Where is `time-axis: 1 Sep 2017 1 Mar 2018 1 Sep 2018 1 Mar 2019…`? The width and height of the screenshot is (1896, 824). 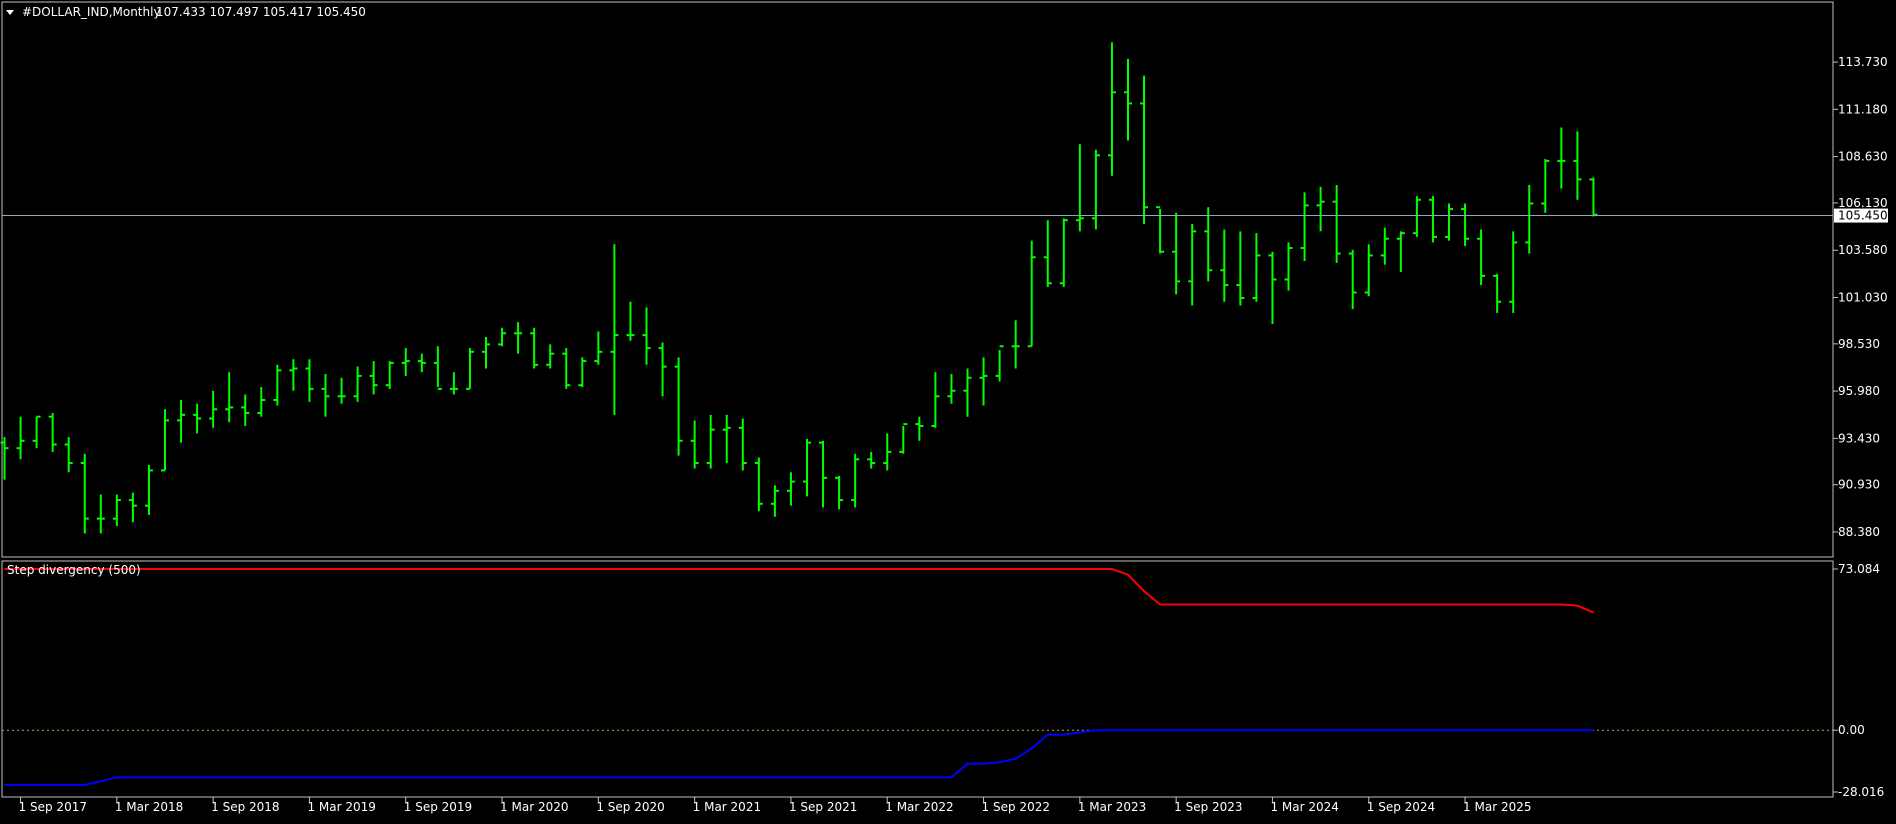 time-axis: 1 Sep 2017 1 Mar 2018 1 Sep 2018 1 Mar 2019… is located at coordinates (775, 805).